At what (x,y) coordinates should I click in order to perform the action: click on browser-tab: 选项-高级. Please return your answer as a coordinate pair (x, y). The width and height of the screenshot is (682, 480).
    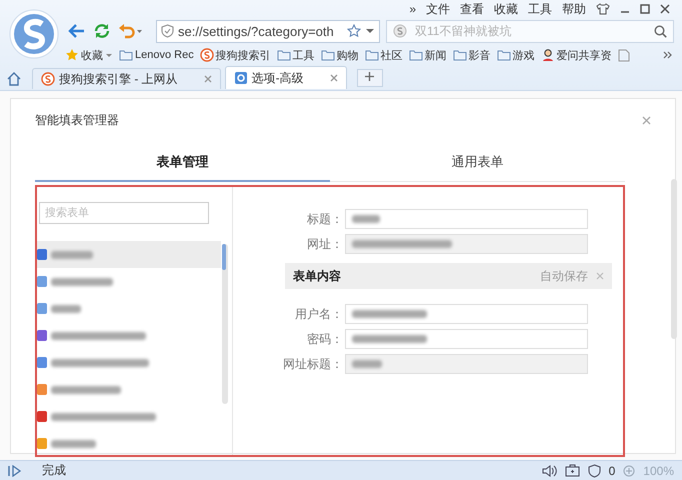
    Looking at the image, I should click on (285, 77).